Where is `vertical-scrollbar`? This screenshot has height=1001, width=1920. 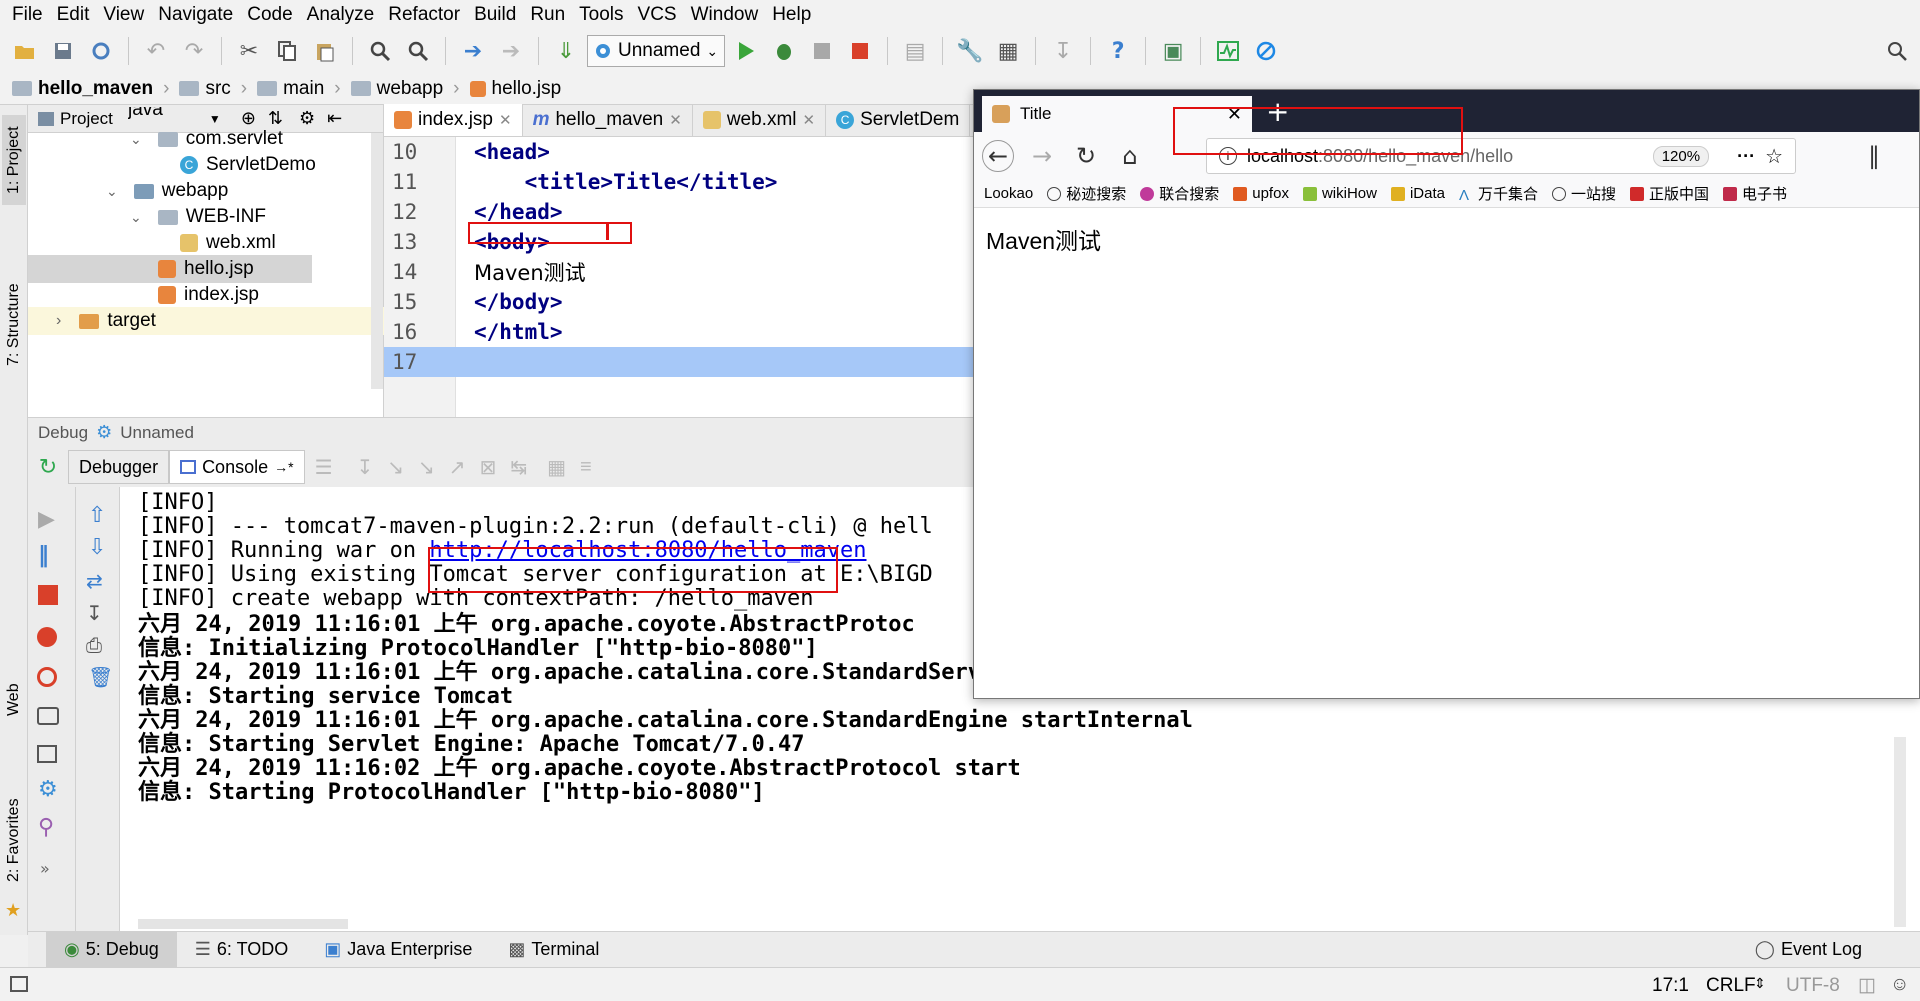
vertical-scrollbar is located at coordinates (1900, 832).